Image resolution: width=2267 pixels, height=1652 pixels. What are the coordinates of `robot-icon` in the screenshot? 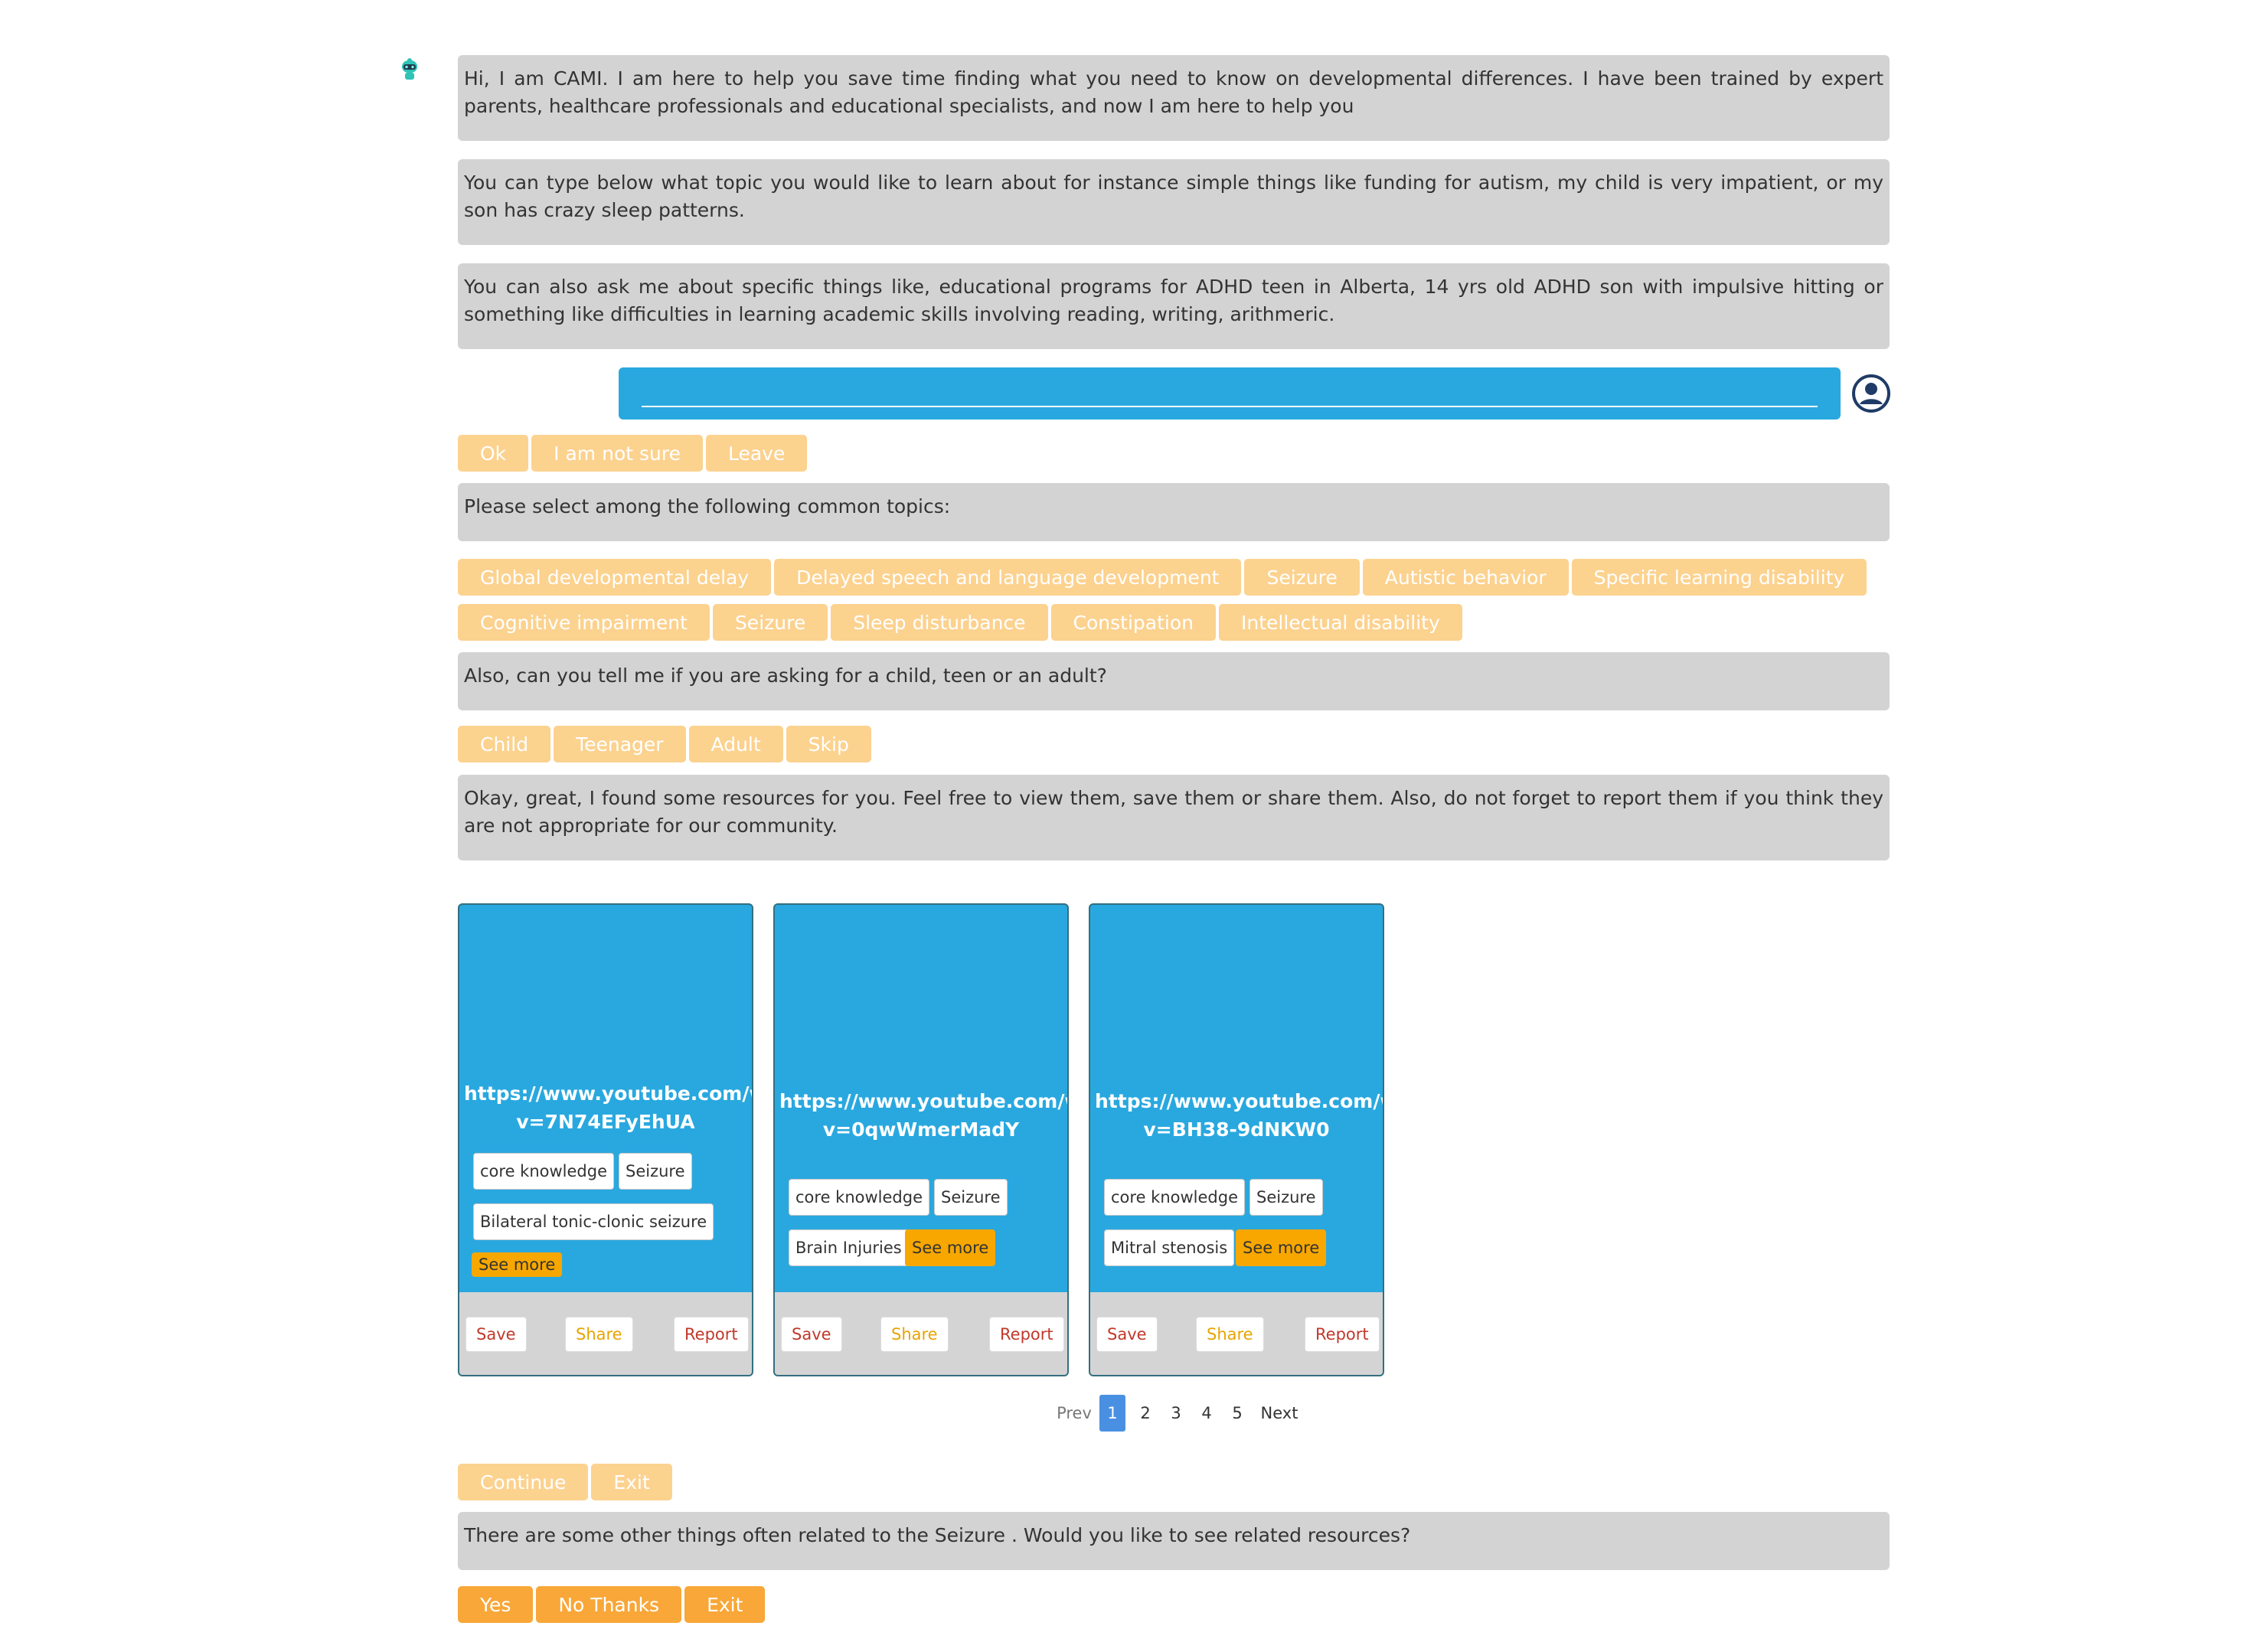 It's located at (409, 69).